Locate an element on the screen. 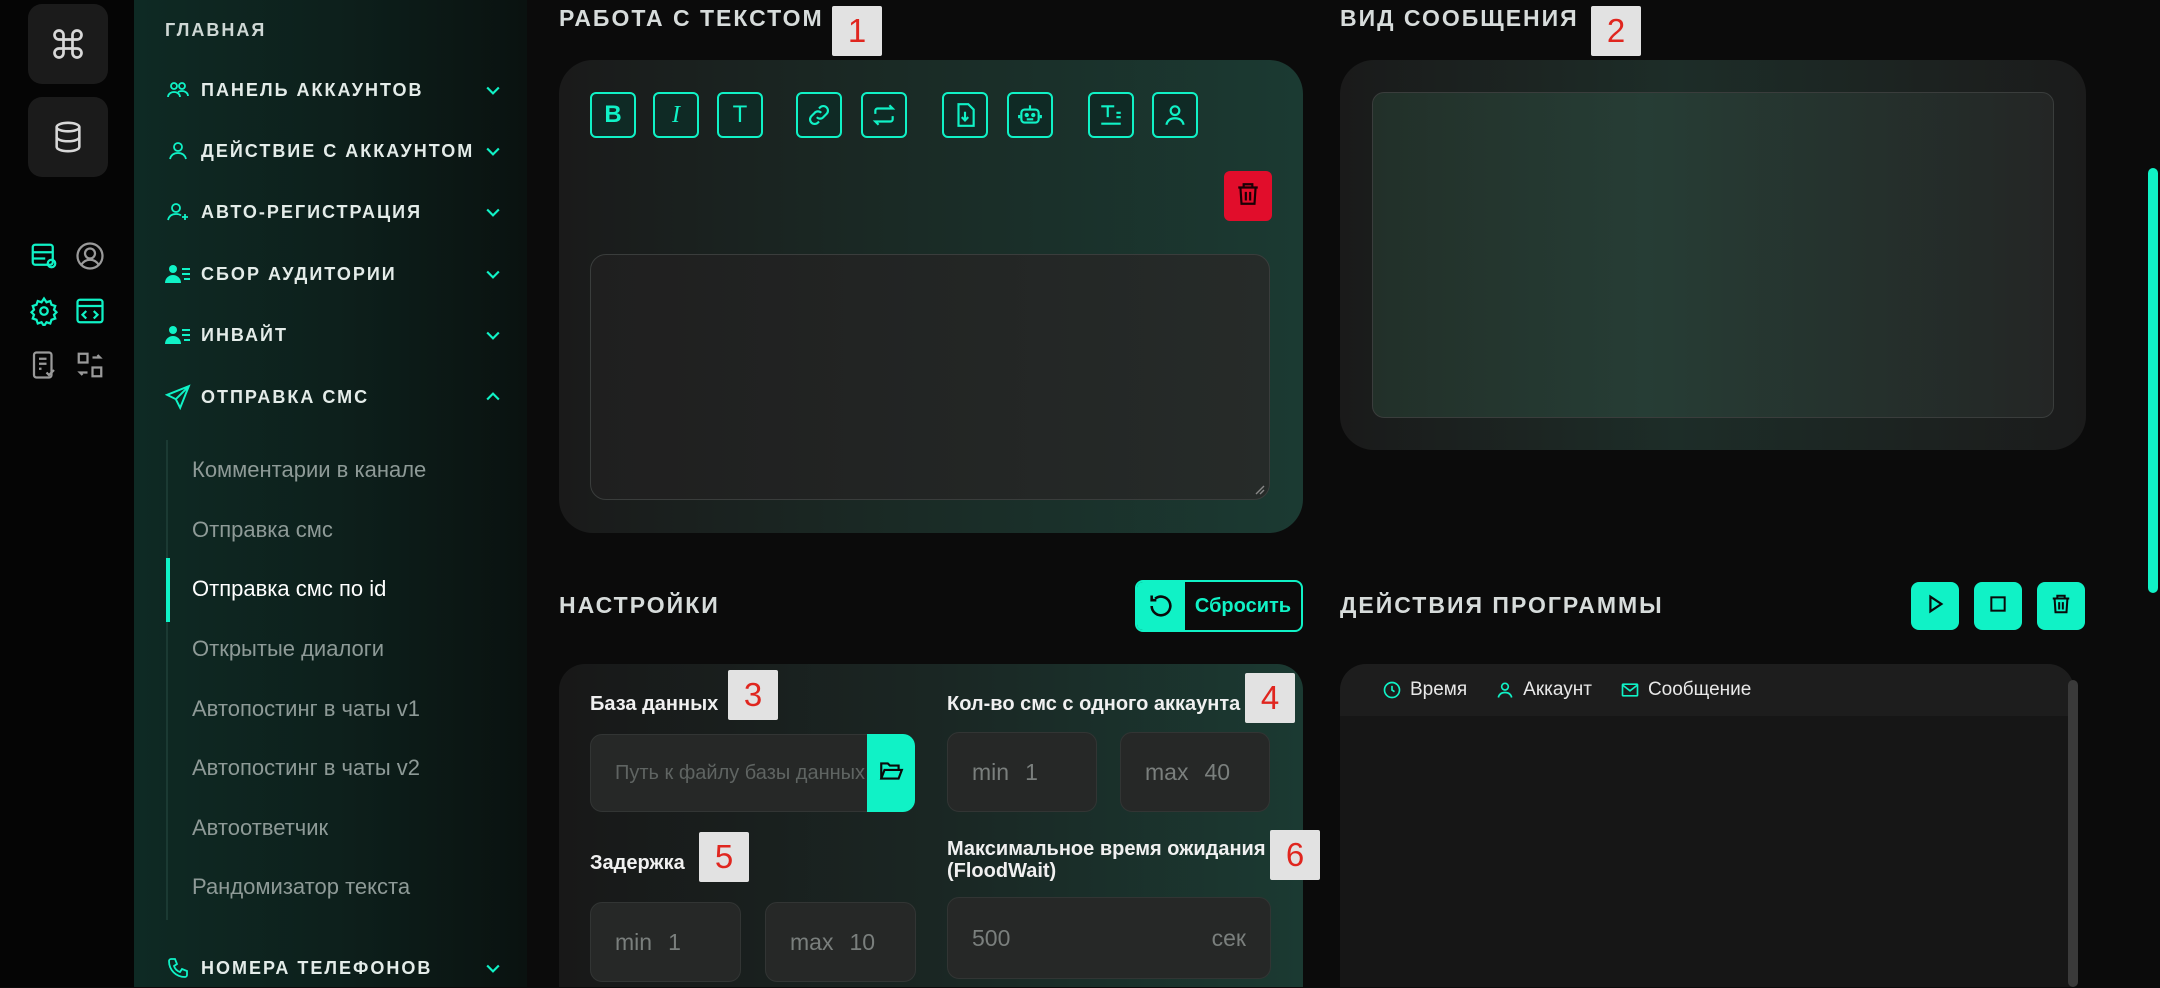  chevron-up-icon is located at coordinates (493, 397).